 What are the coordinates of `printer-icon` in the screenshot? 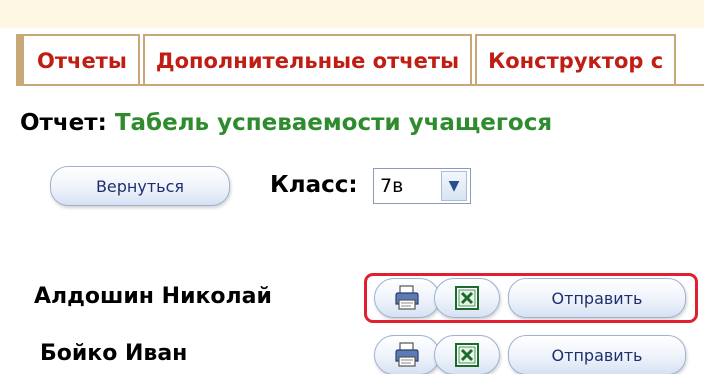 It's located at (407, 354).